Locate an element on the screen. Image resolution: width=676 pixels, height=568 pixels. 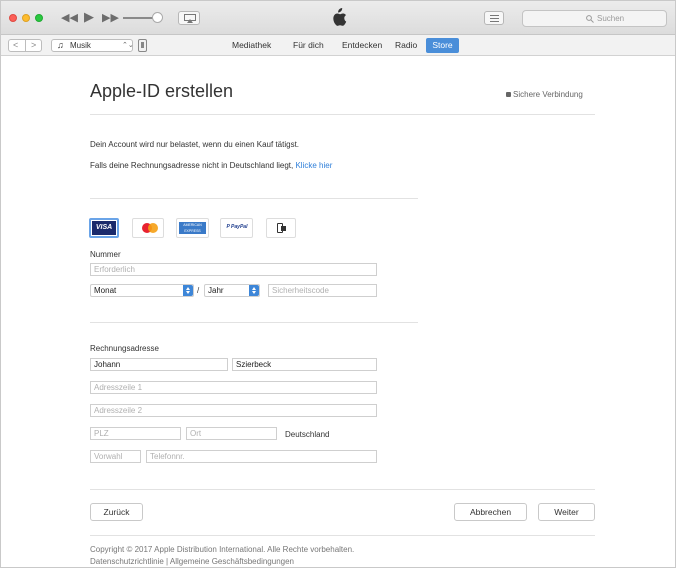
footer-divider is located at coordinates (342, 535).